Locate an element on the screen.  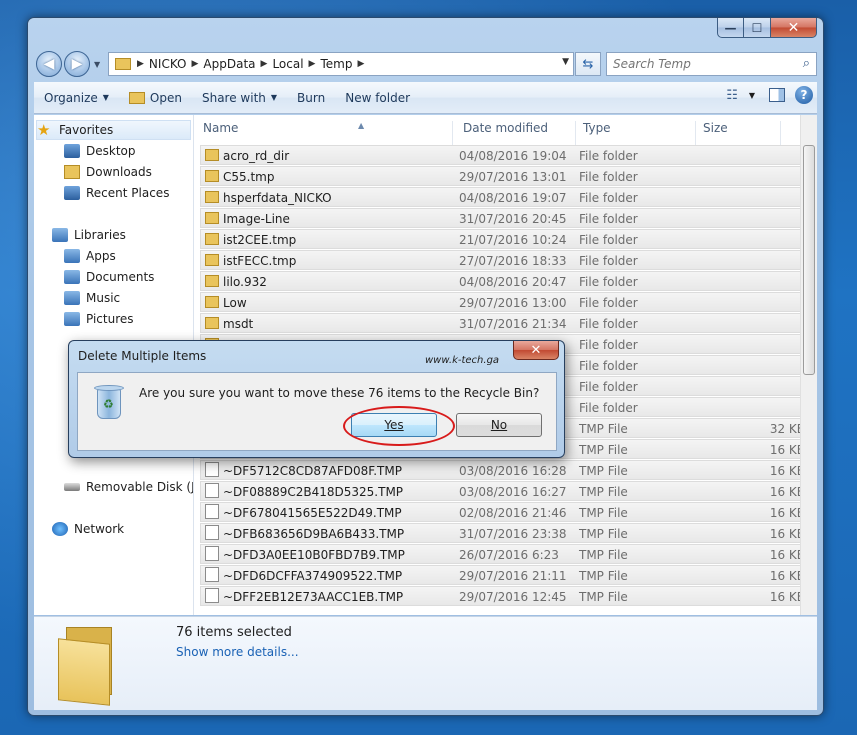
sidebar-item-network: Network is located at coordinates (88, 529).